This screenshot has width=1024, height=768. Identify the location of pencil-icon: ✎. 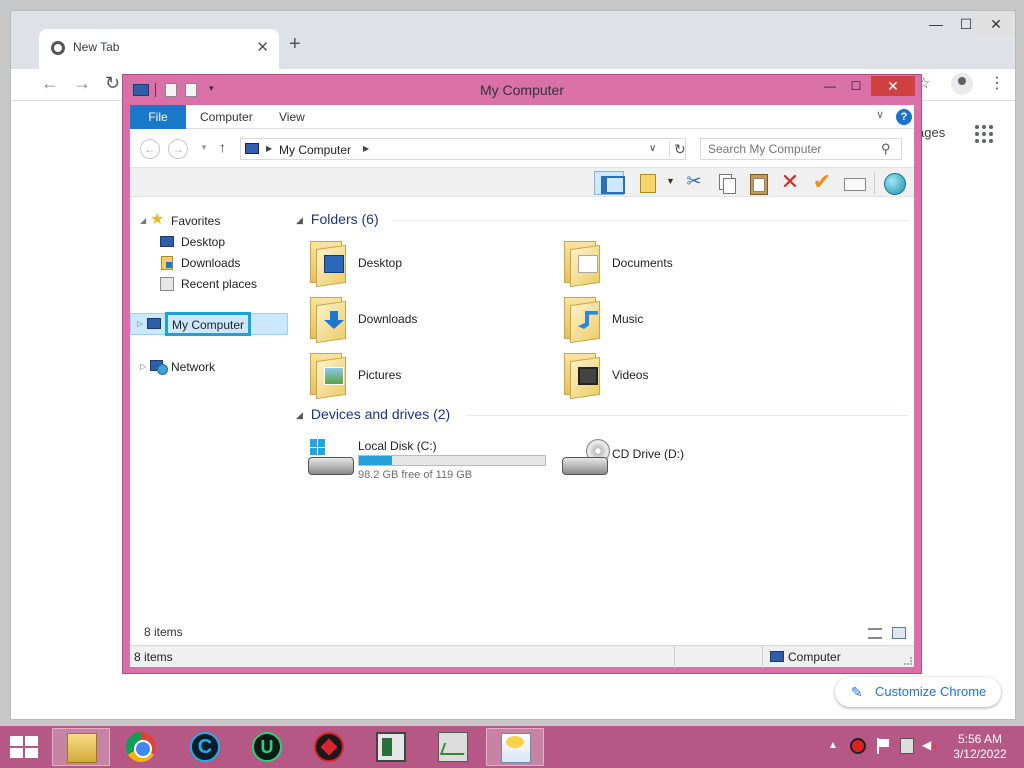
(857, 692).